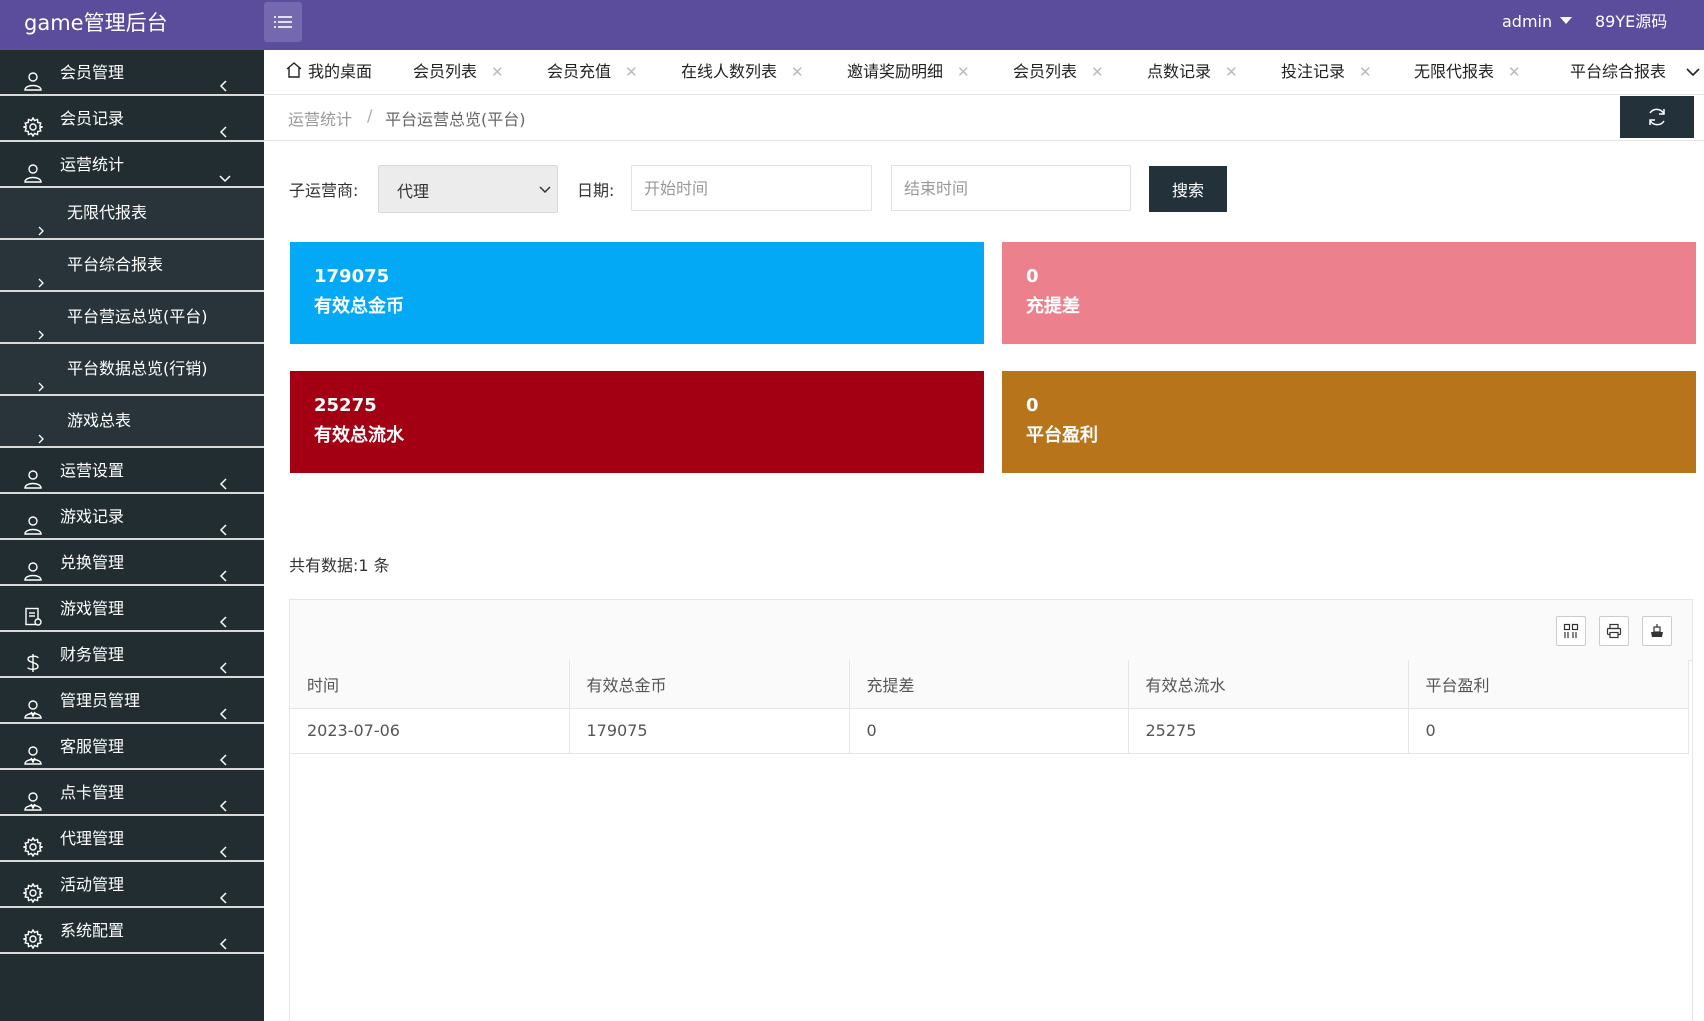 This screenshot has width=1704, height=1021. What do you see at coordinates (132, 165) in the screenshot?
I see `sidebar-item: 运营统计` at bounding box center [132, 165].